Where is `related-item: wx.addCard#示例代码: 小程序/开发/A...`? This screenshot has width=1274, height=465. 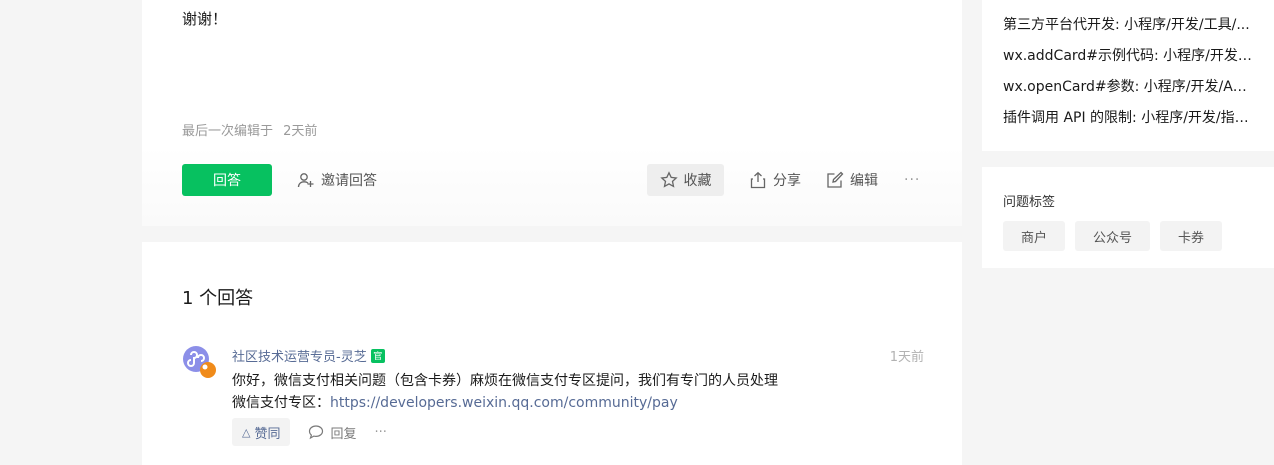 related-item: wx.addCard#示例代码: 小程序/开发/A... is located at coordinates (1129, 61).